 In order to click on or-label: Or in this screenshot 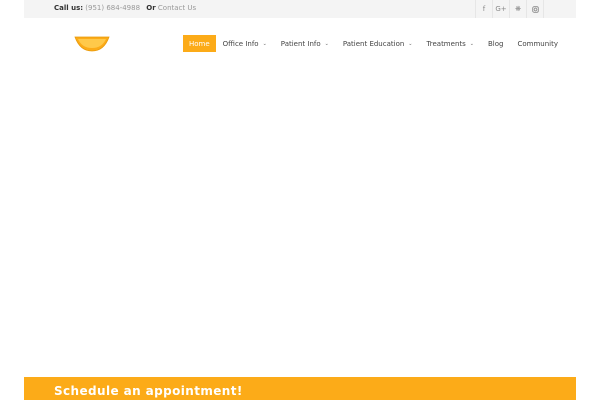, I will do `click(151, 8)`.